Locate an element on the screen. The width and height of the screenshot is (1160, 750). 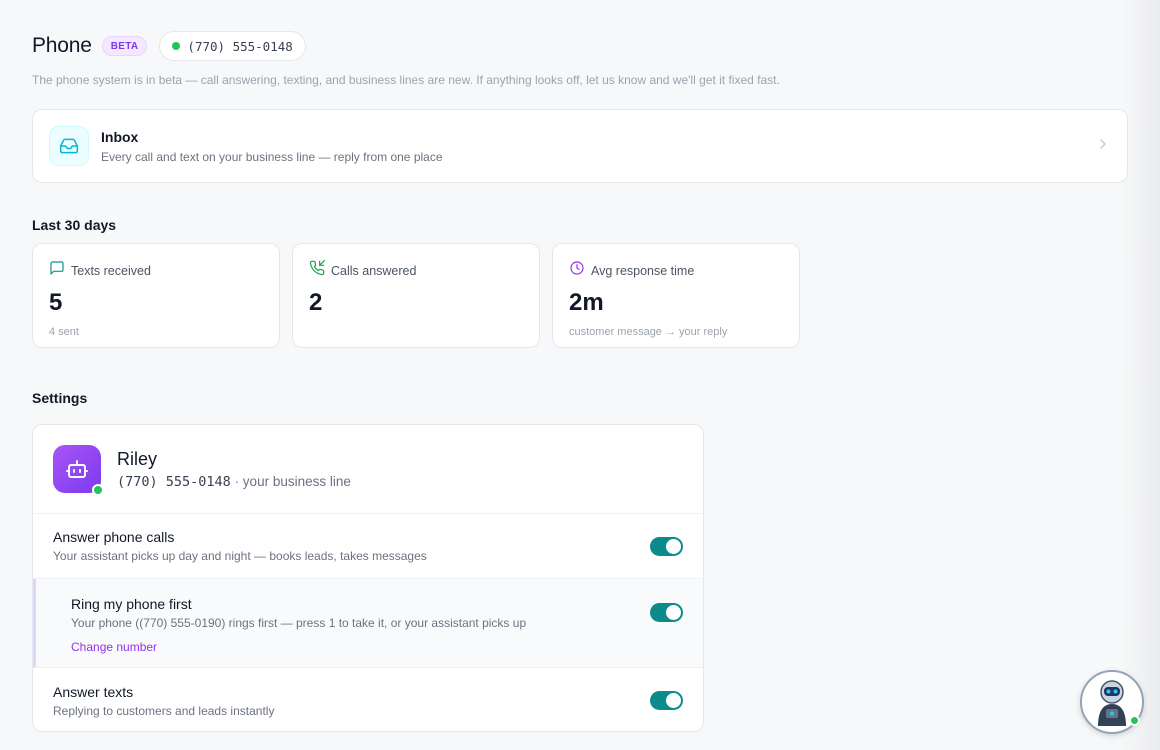
phone-incoming-icon is located at coordinates (317, 270).